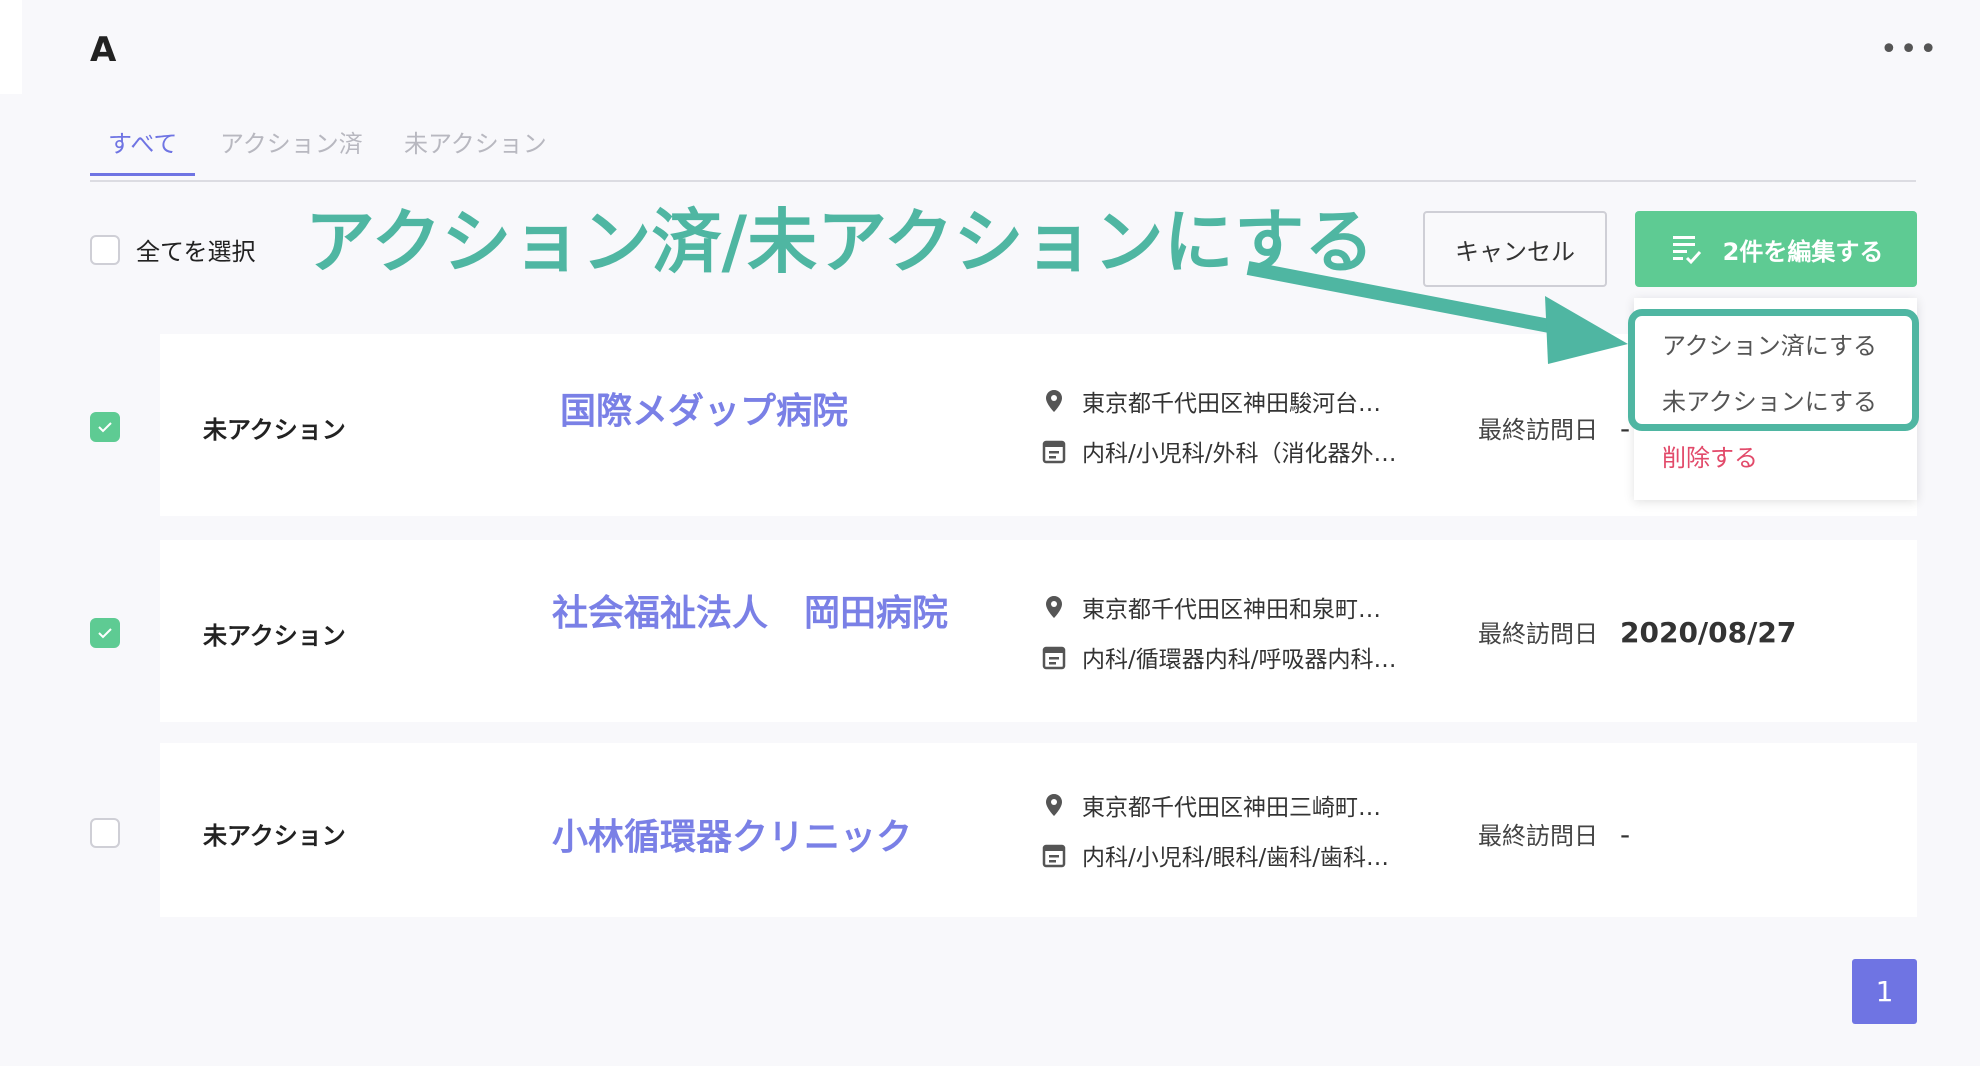 The width and height of the screenshot is (1980, 1066). What do you see at coordinates (1437, 312) in the screenshot?
I see `annotation-arrow-icon` at bounding box center [1437, 312].